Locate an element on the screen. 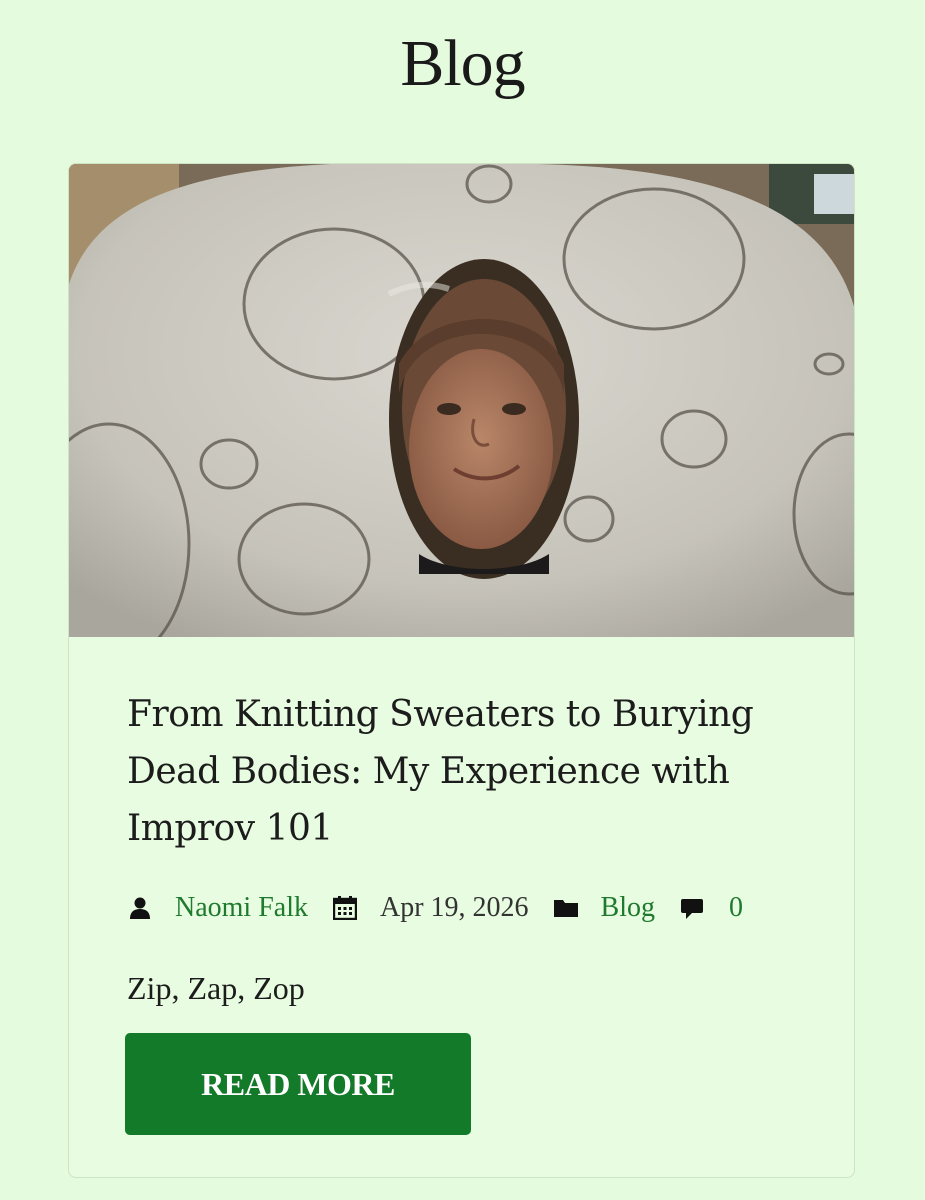  post-meta: Naomi Falk Apr 19, 2026 Blog 0 is located at coordinates (435, 908).